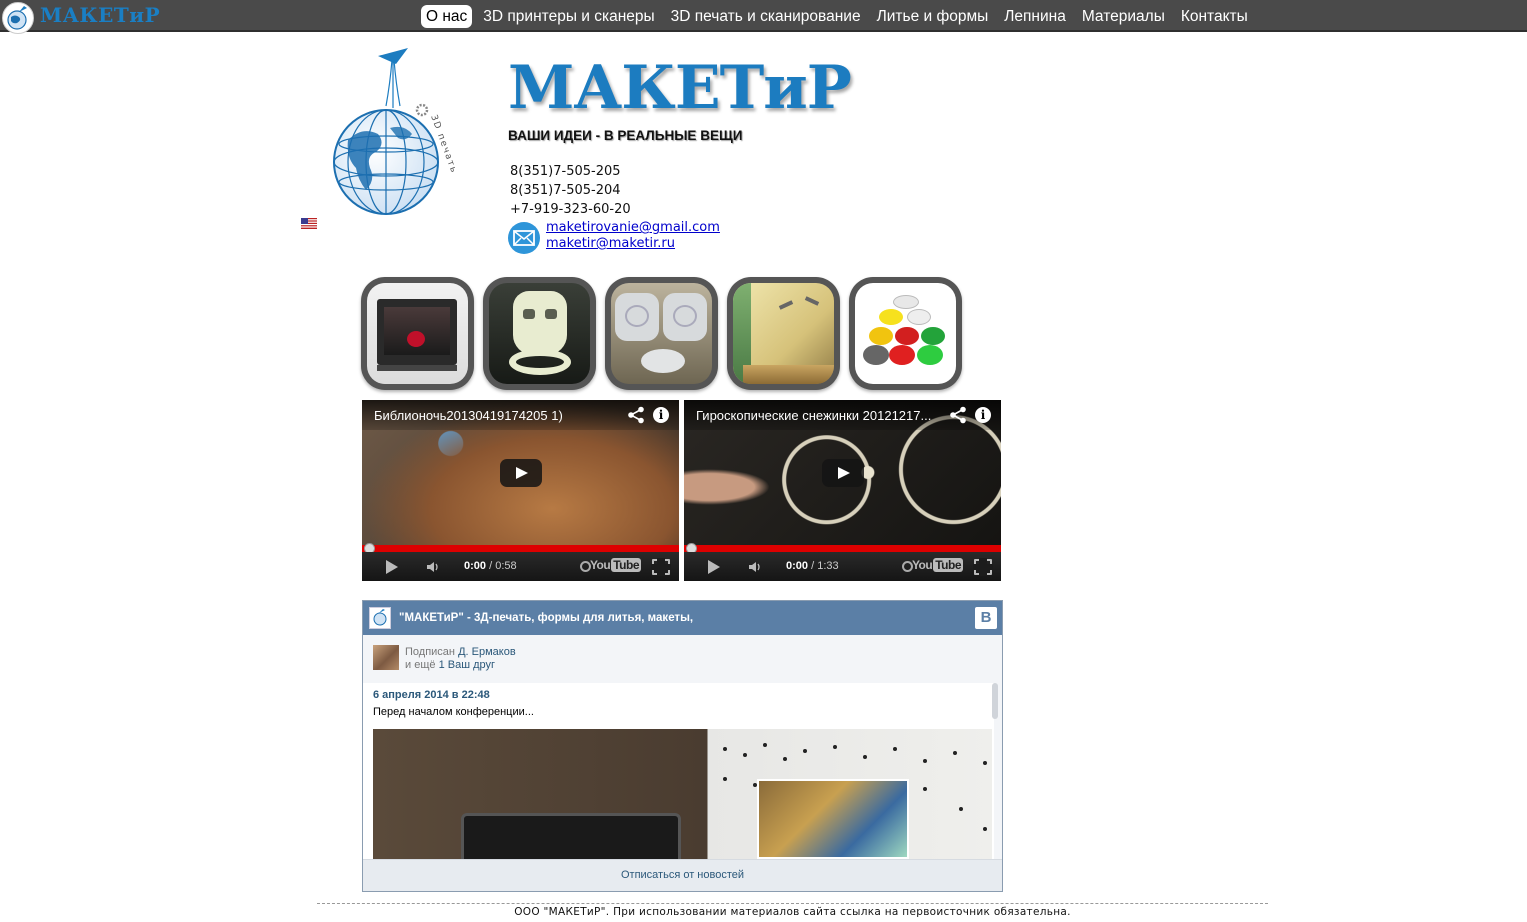 This screenshot has height=922, width=1527. I want to click on vk-logo-icon: В, so click(986, 618).